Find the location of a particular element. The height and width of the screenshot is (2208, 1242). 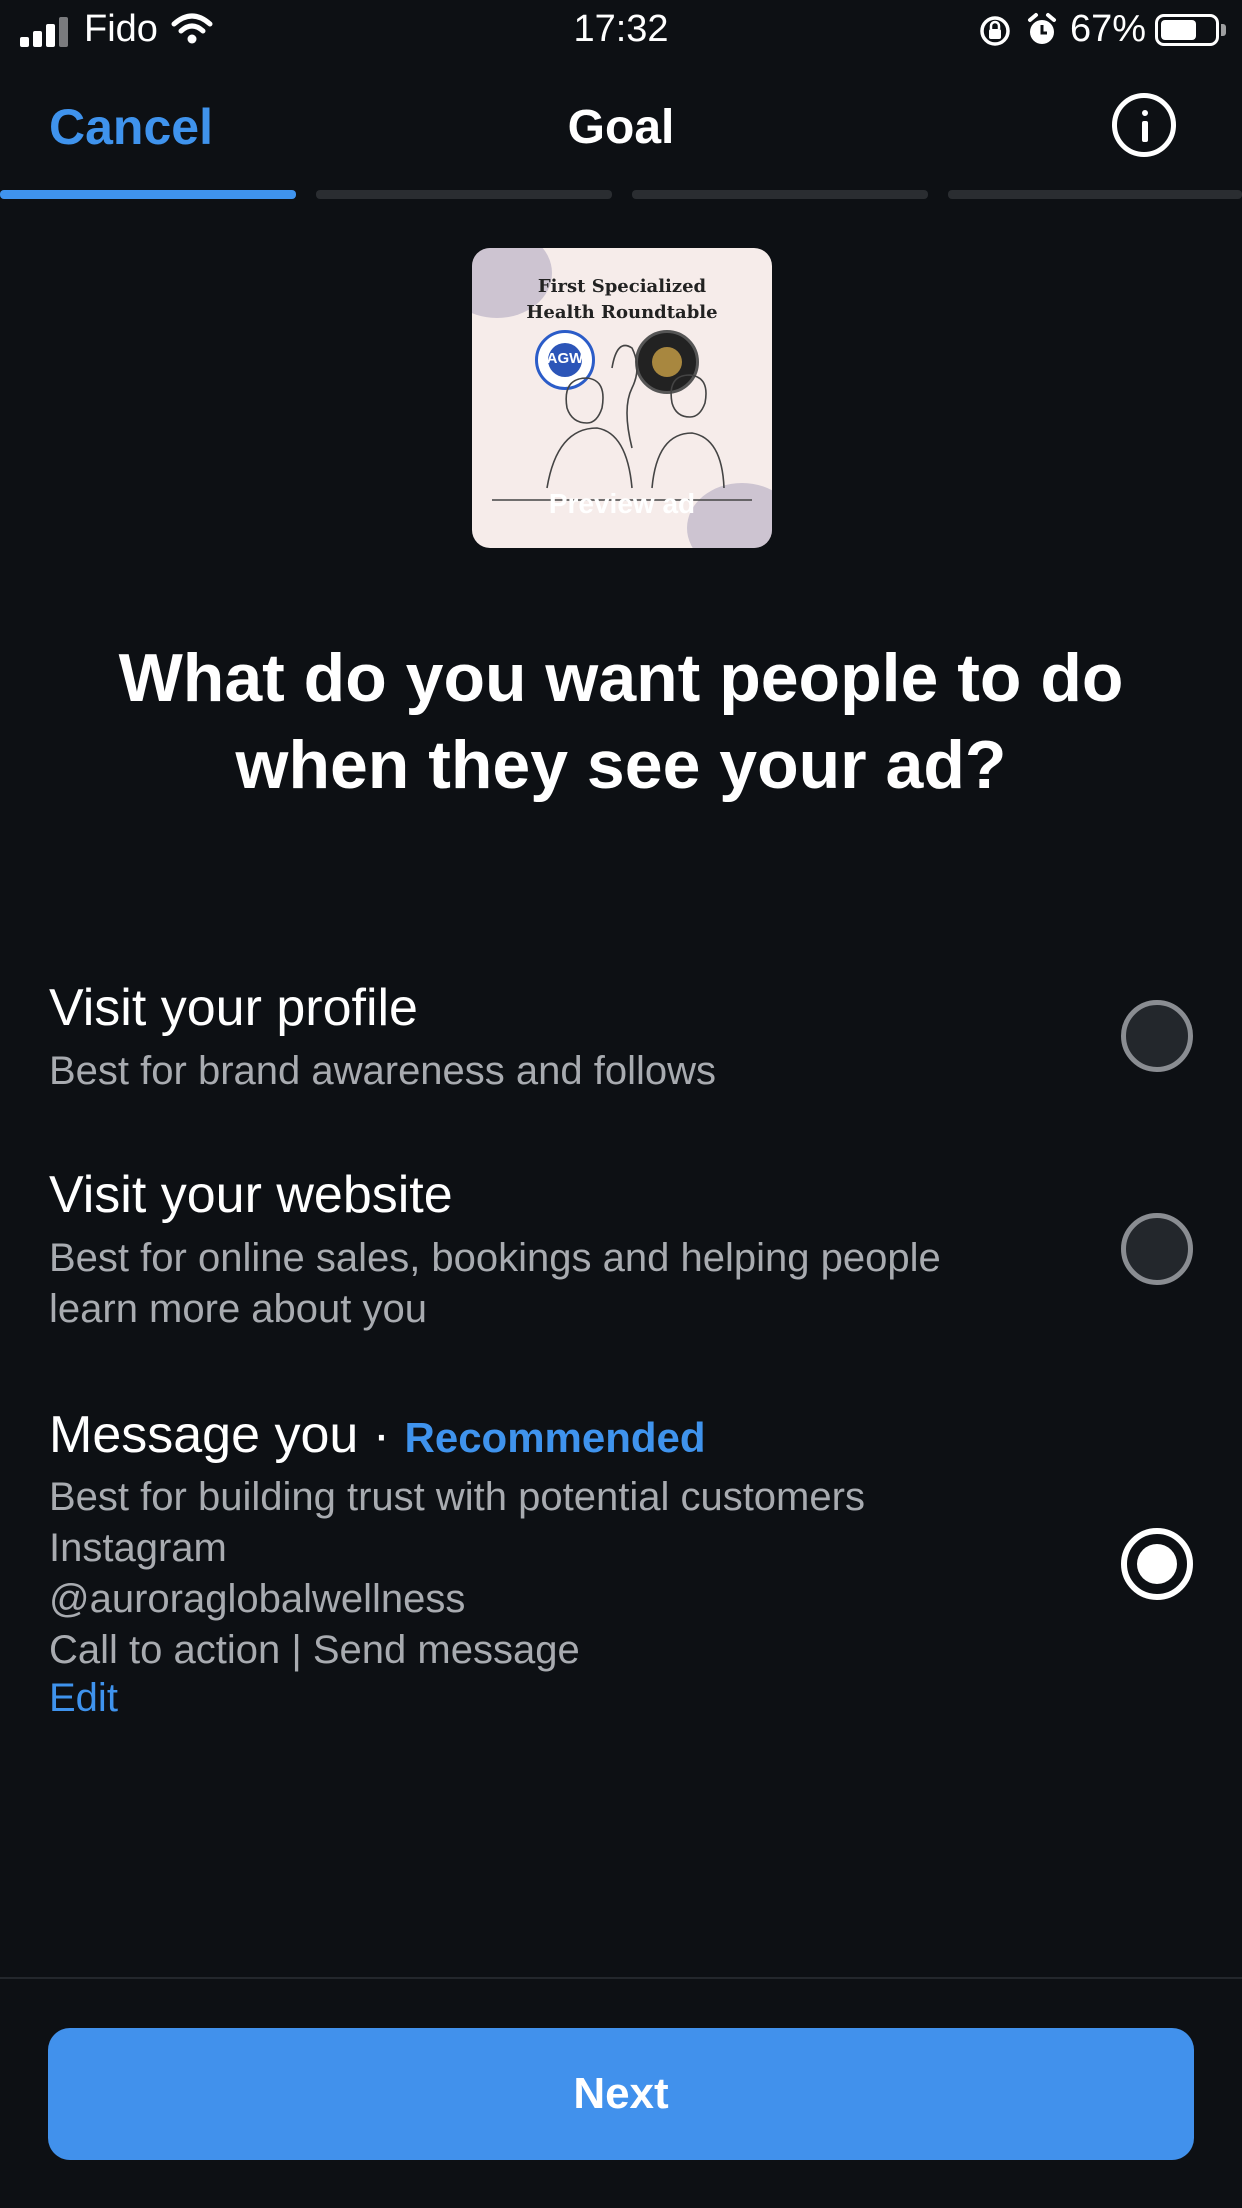

option-title: Visit your profile is located at coordinates (233, 1008).